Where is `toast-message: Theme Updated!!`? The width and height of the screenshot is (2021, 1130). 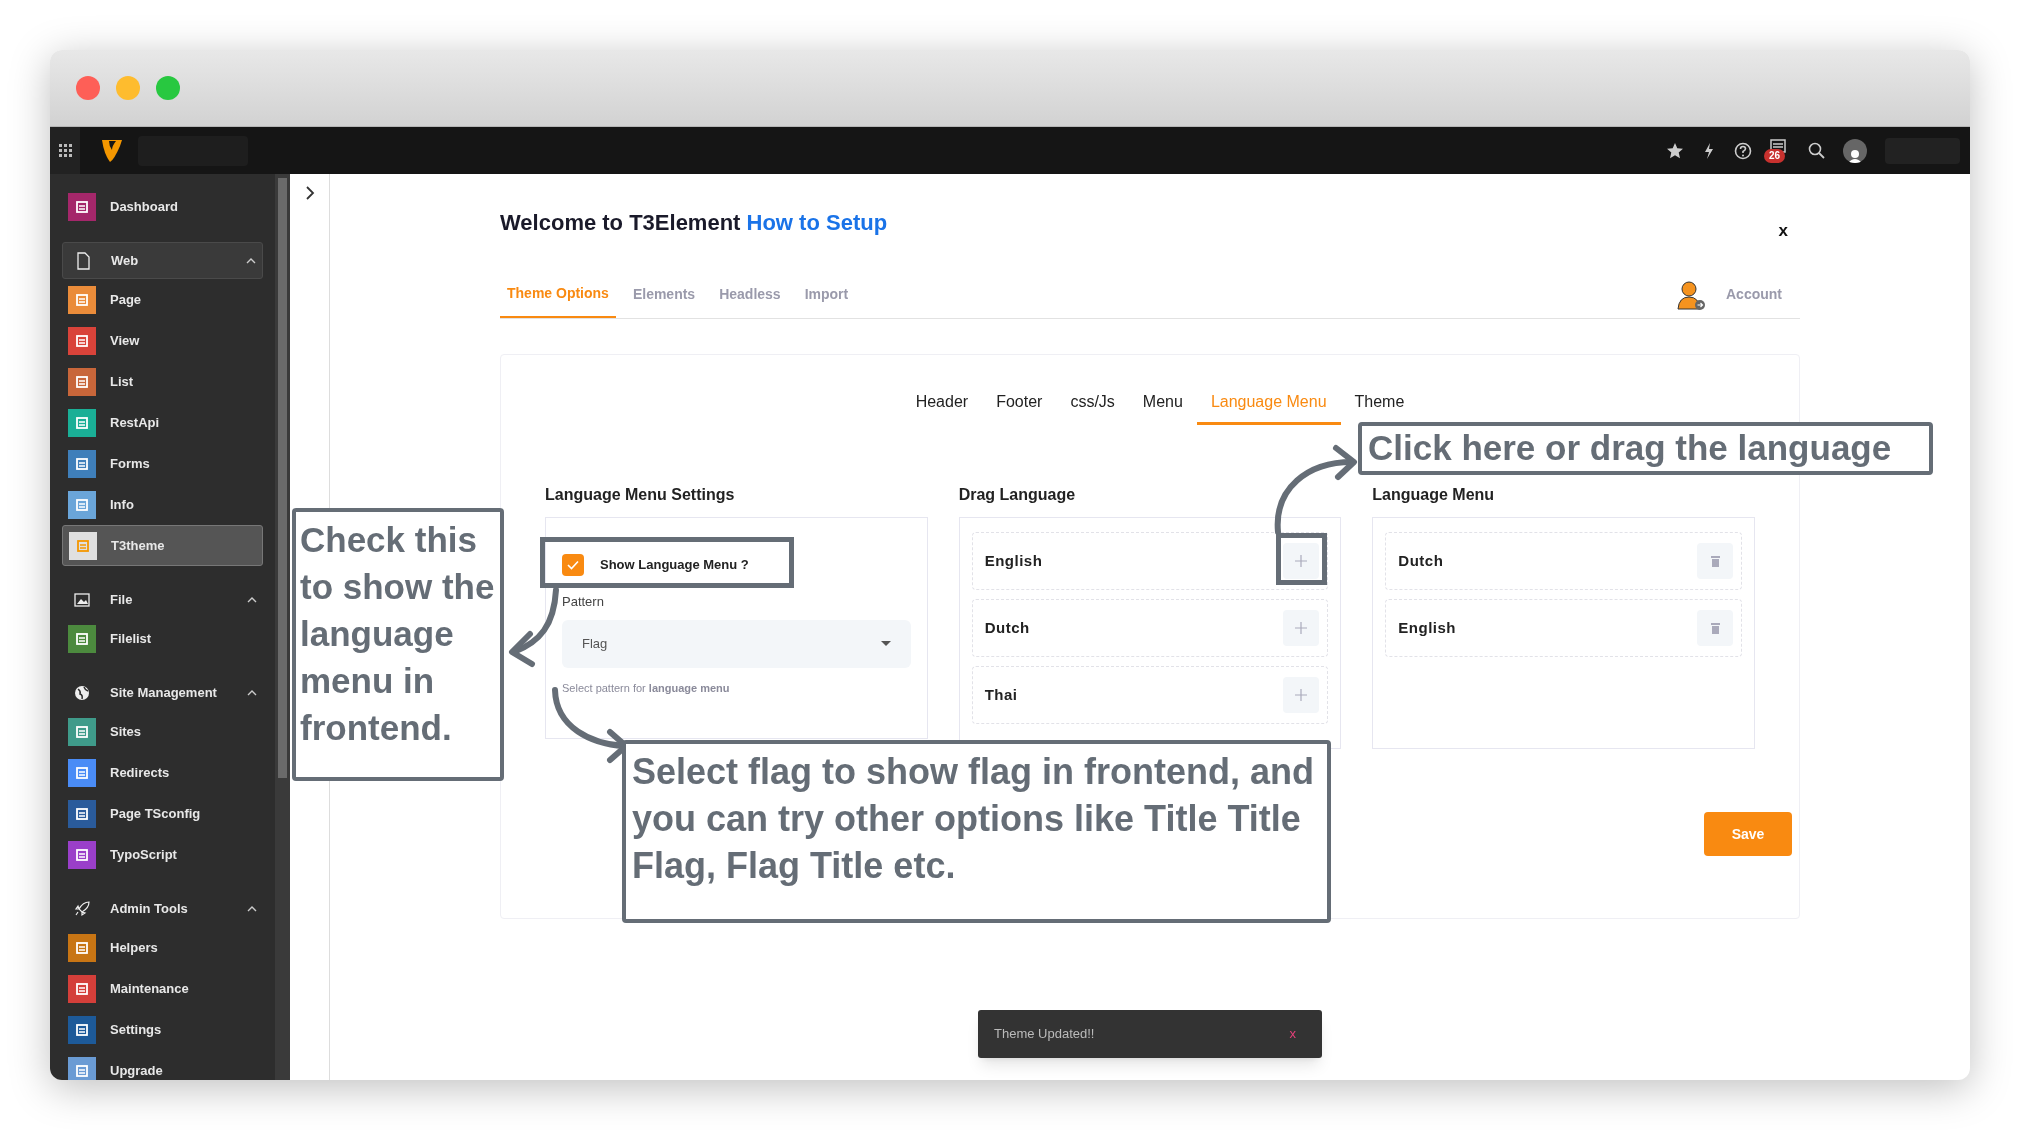
toast-message: Theme Updated!! is located at coordinates (1044, 1034).